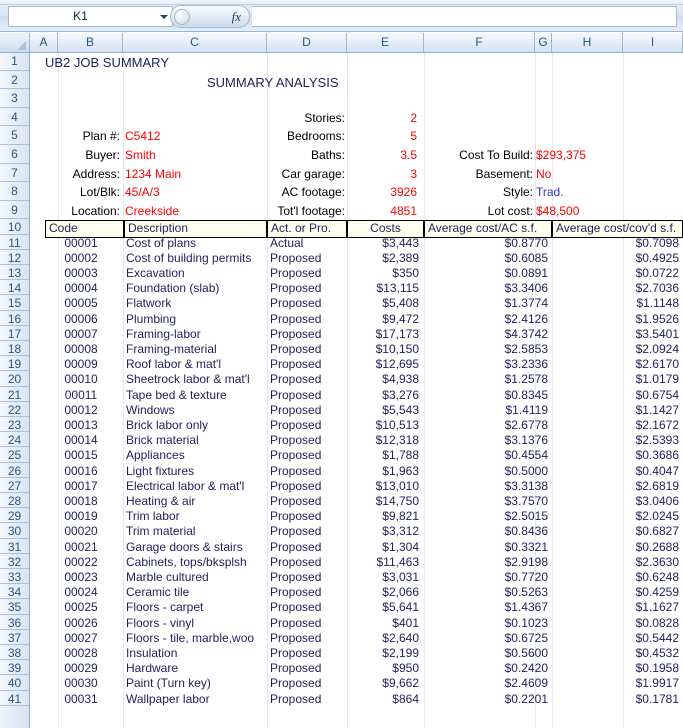 This screenshot has width=683, height=728. Describe the element at coordinates (486, 334) in the screenshot. I see `cell-avg_ac: $4.3742` at that location.